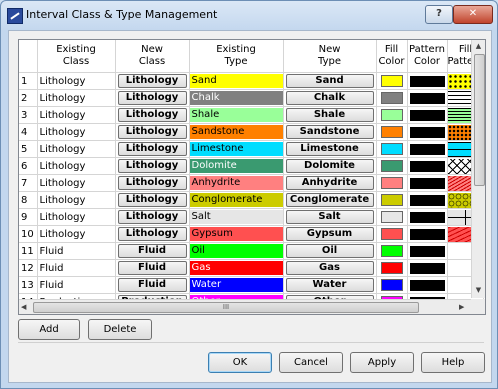 The image size is (498, 389). I want to click on table-row: 10 Lithology Lithology Gypsum Gypsum, so click(252, 234).